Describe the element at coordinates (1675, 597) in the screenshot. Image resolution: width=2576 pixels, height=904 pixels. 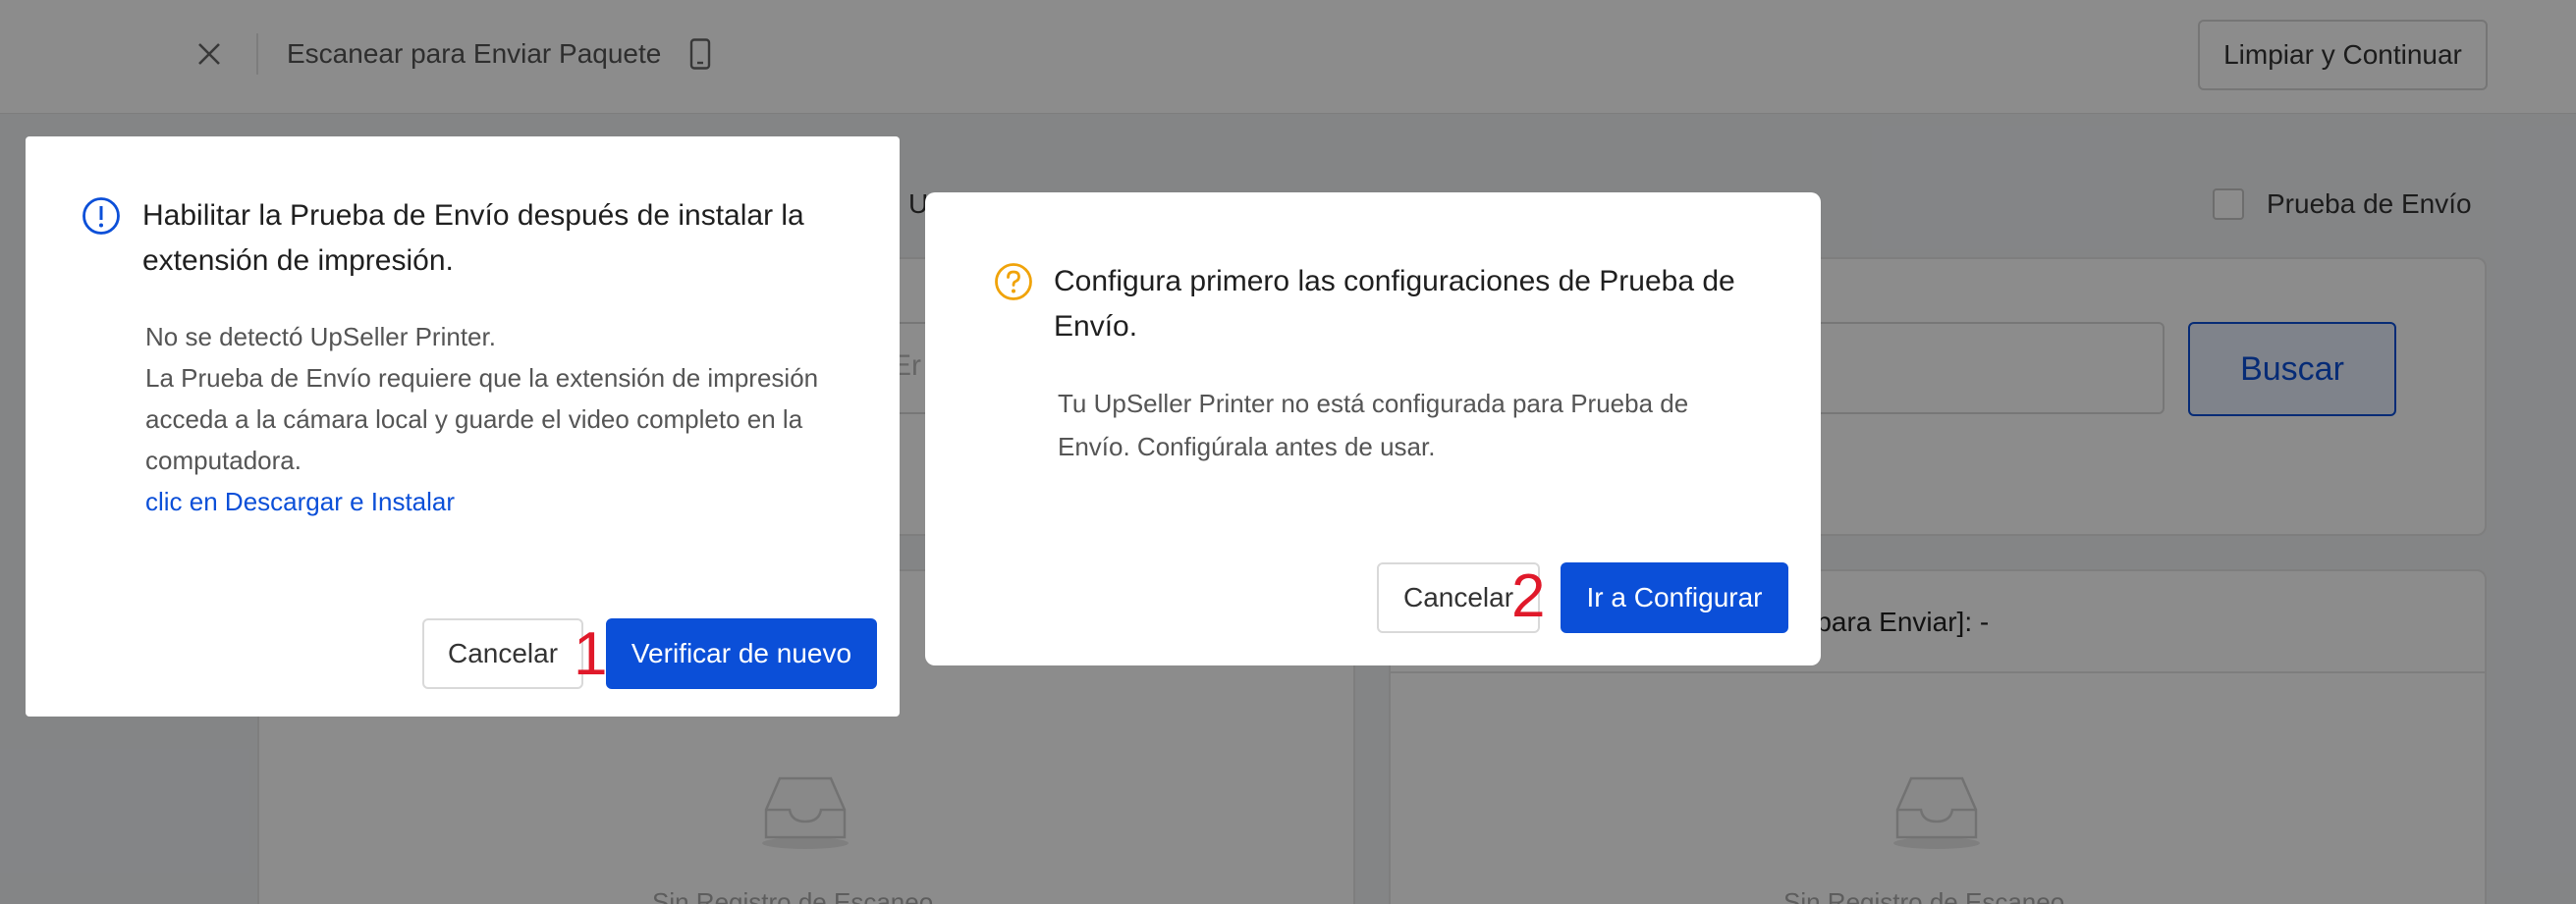
I see `go-configure-button: Ir a Configurar` at that location.